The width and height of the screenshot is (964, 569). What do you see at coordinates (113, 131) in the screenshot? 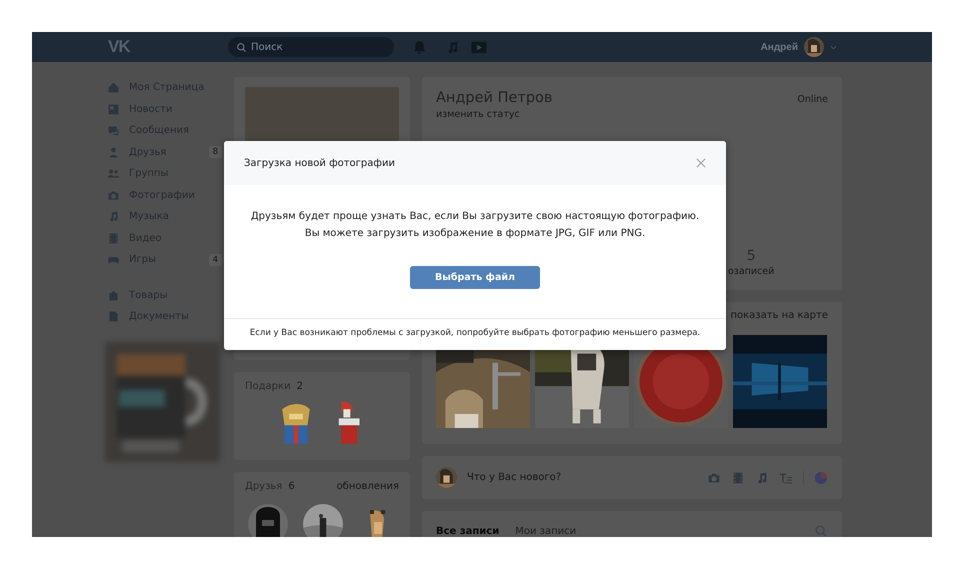
I see `chat-icon` at bounding box center [113, 131].